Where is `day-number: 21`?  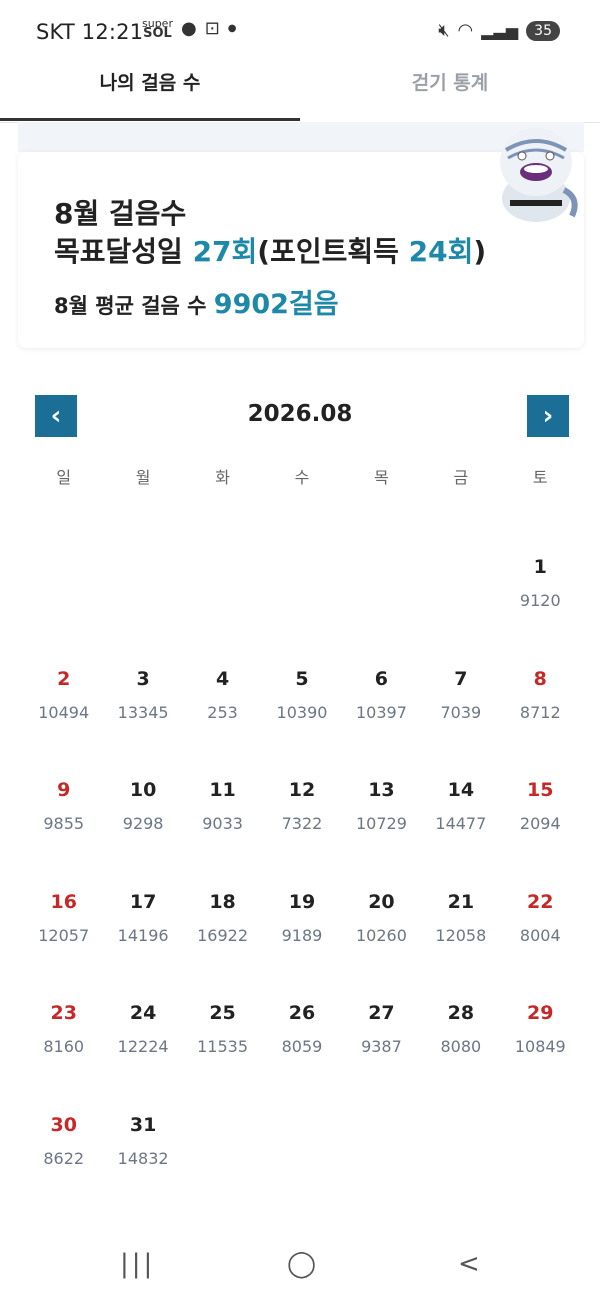 day-number: 21 is located at coordinates (461, 901).